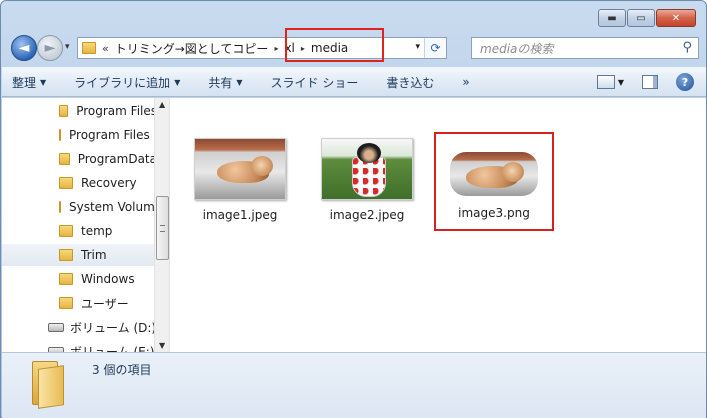 This screenshot has width=707, height=418. I want to click on tree-item-selected: Trim, so click(79, 255).